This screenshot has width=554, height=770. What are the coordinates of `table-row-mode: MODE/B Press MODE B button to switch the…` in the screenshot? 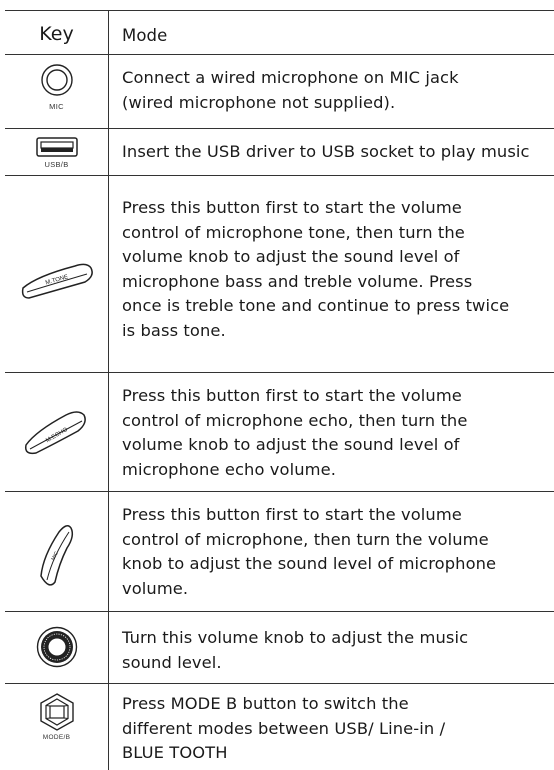 It's located at (279, 727).